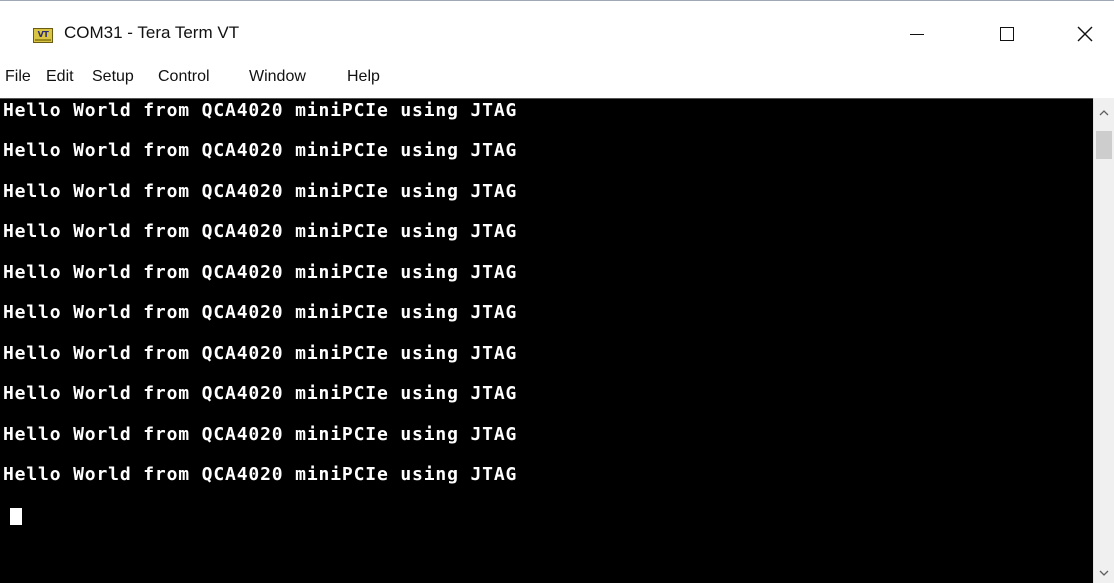 The image size is (1114, 583). I want to click on title-bar: VT COM31 - Tera Term VT, so click(557, 31).